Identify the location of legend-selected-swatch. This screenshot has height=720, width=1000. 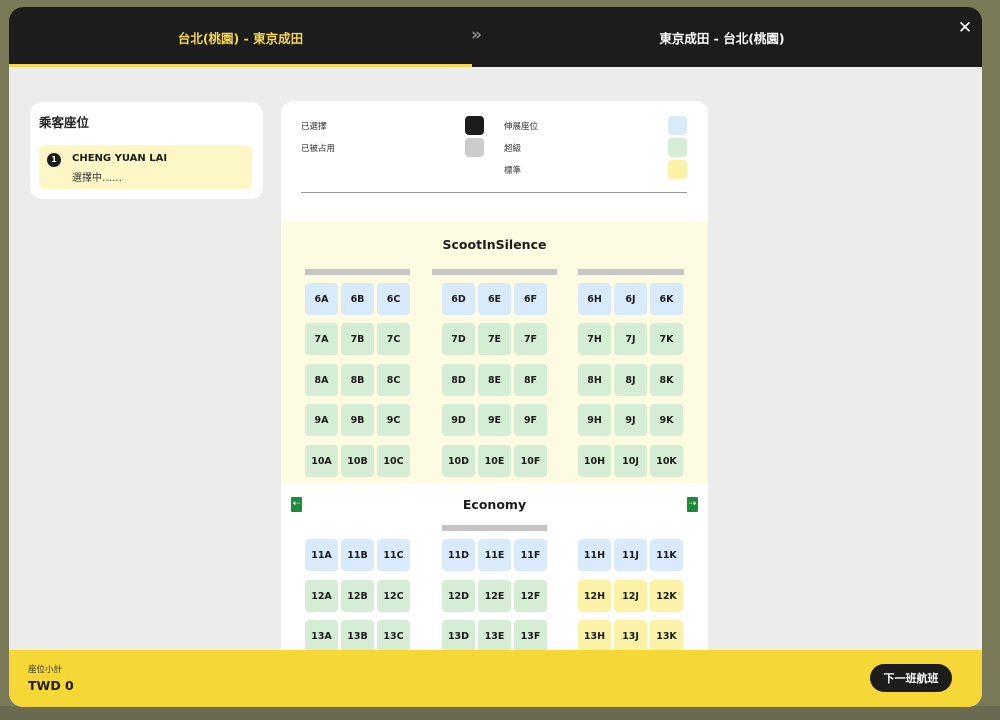
(474, 125).